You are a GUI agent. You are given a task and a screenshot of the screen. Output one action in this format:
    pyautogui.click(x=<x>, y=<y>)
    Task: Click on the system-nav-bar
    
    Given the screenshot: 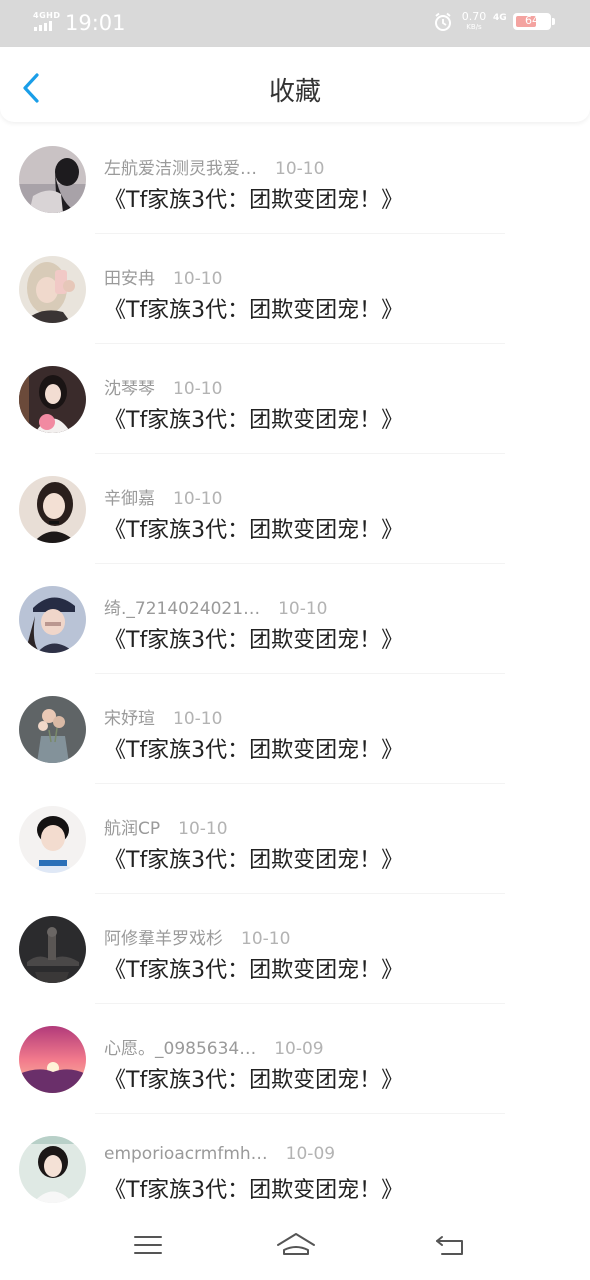 What is the action you would take?
    pyautogui.click(x=295, y=1247)
    